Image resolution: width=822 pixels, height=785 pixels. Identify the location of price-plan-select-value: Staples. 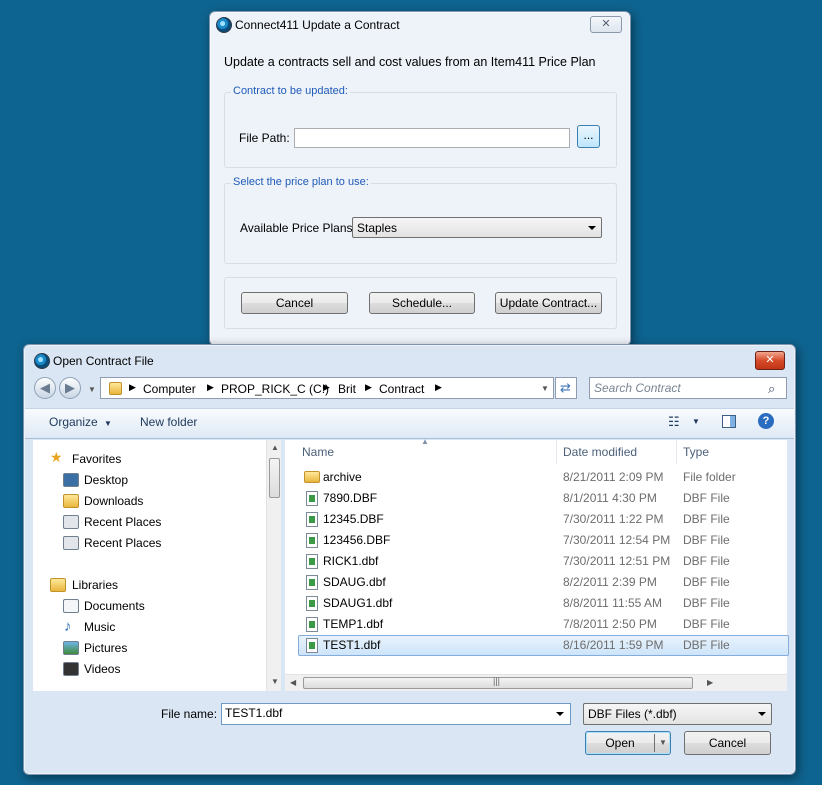
(377, 228).